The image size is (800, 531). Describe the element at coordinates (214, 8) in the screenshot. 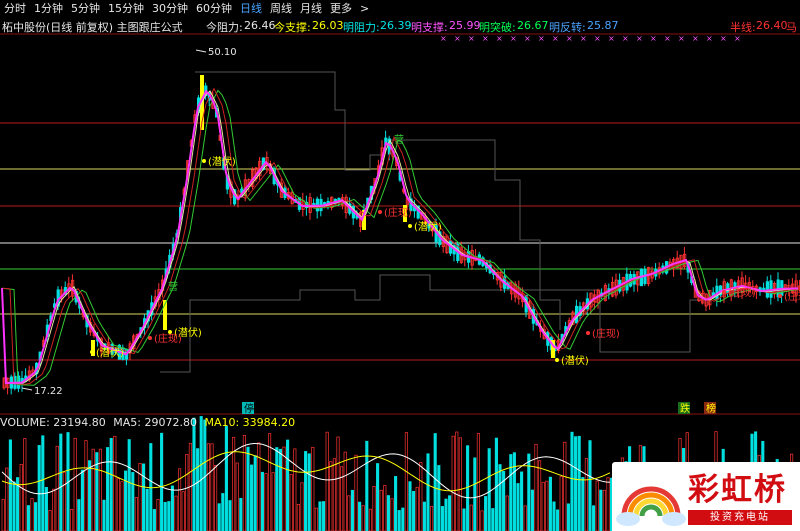

I see `period-tab-5: 60分钟` at that location.